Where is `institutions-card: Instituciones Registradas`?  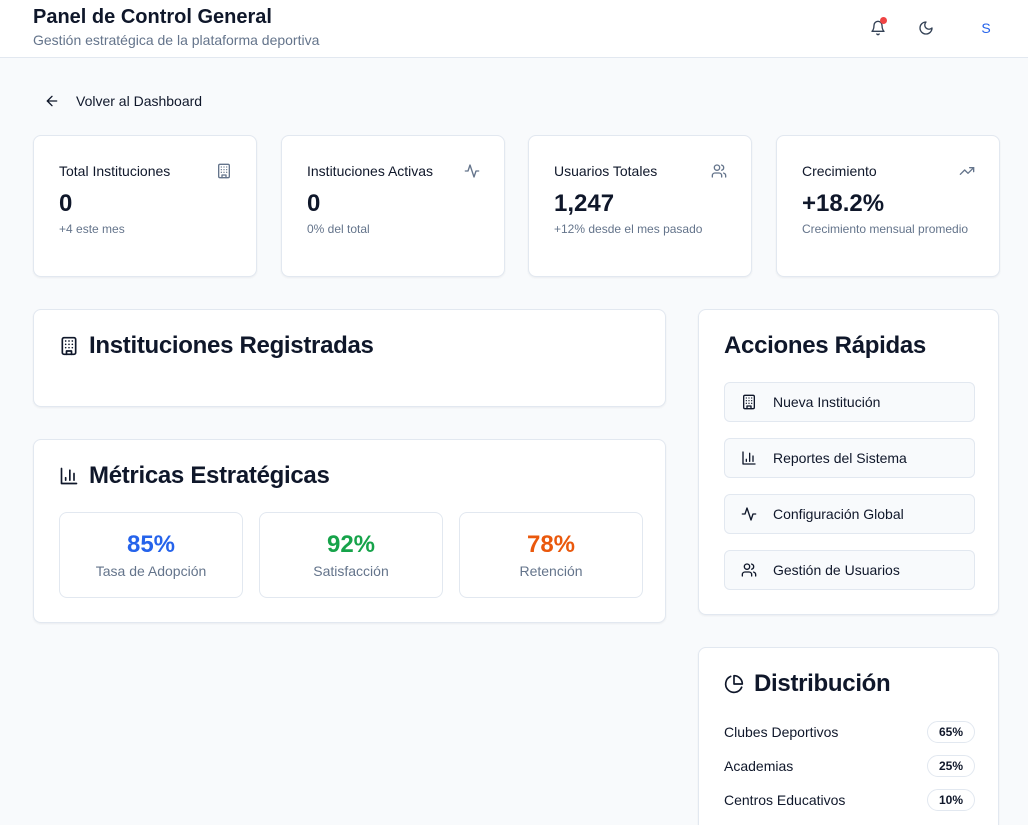
institutions-card: Instituciones Registradas is located at coordinates (349, 358).